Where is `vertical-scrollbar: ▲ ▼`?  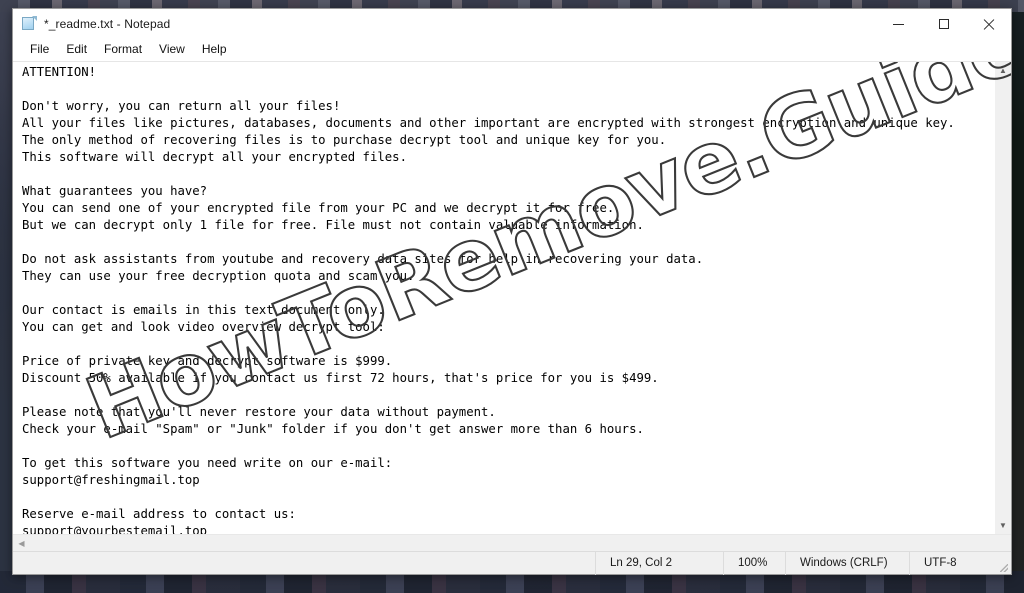 vertical-scrollbar: ▲ ▼ is located at coordinates (1002, 298).